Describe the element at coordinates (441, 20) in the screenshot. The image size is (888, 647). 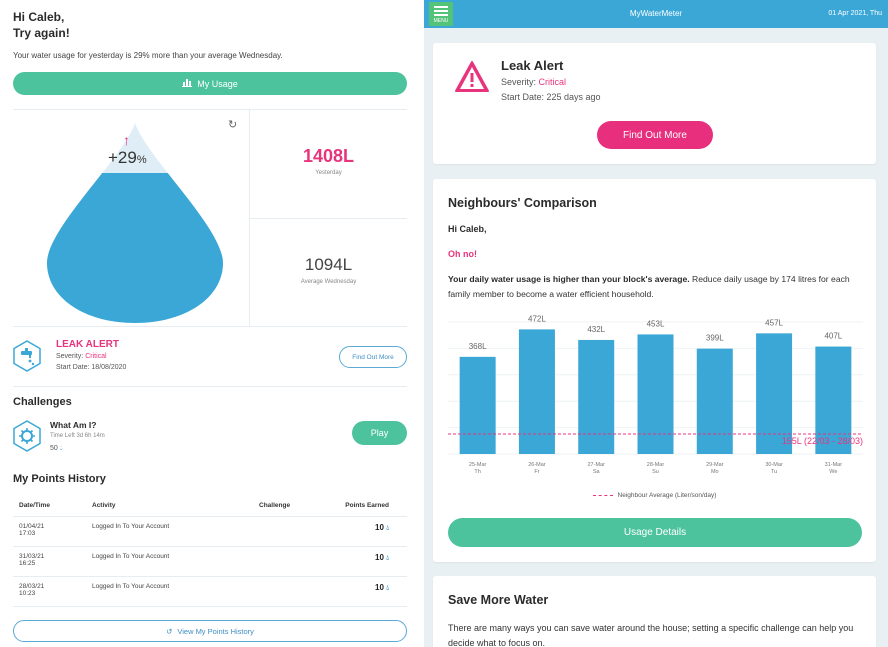
I see `menu-label: MENU` at that location.